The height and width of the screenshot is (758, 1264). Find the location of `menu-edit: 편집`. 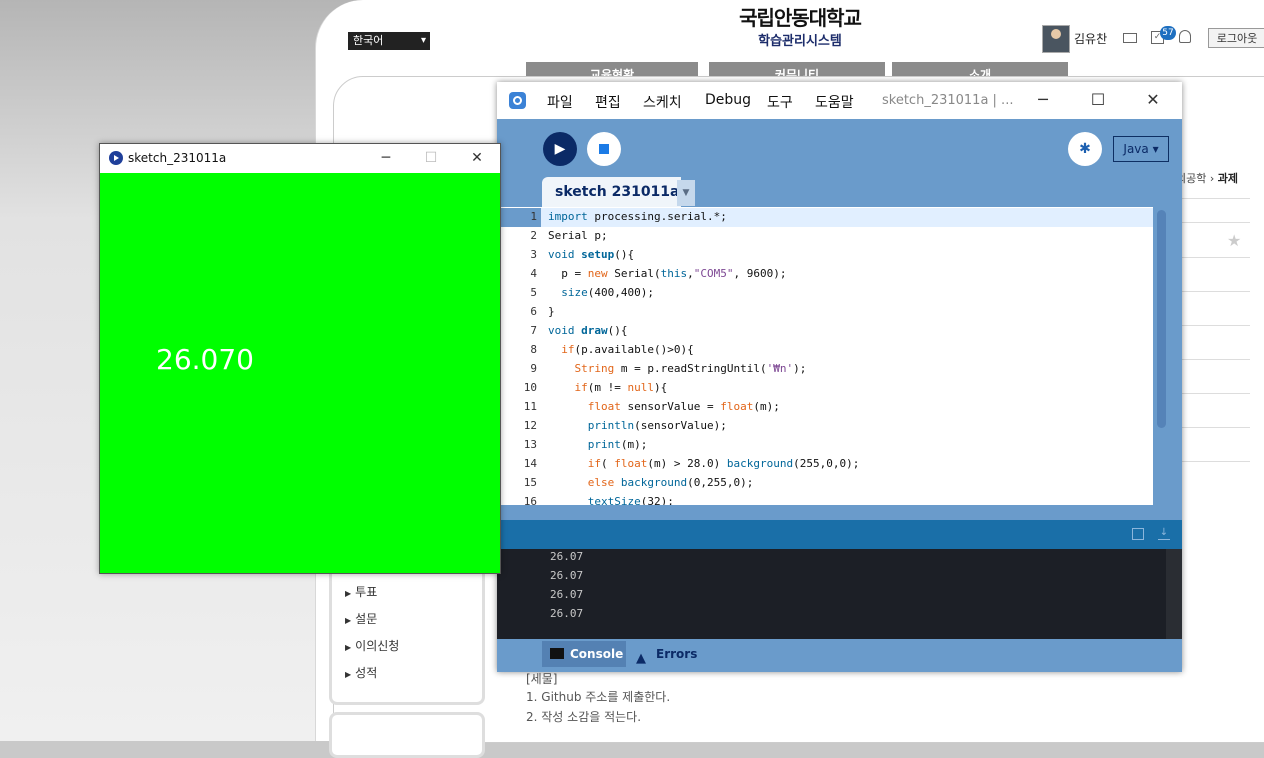

menu-edit: 편집 is located at coordinates (608, 102).